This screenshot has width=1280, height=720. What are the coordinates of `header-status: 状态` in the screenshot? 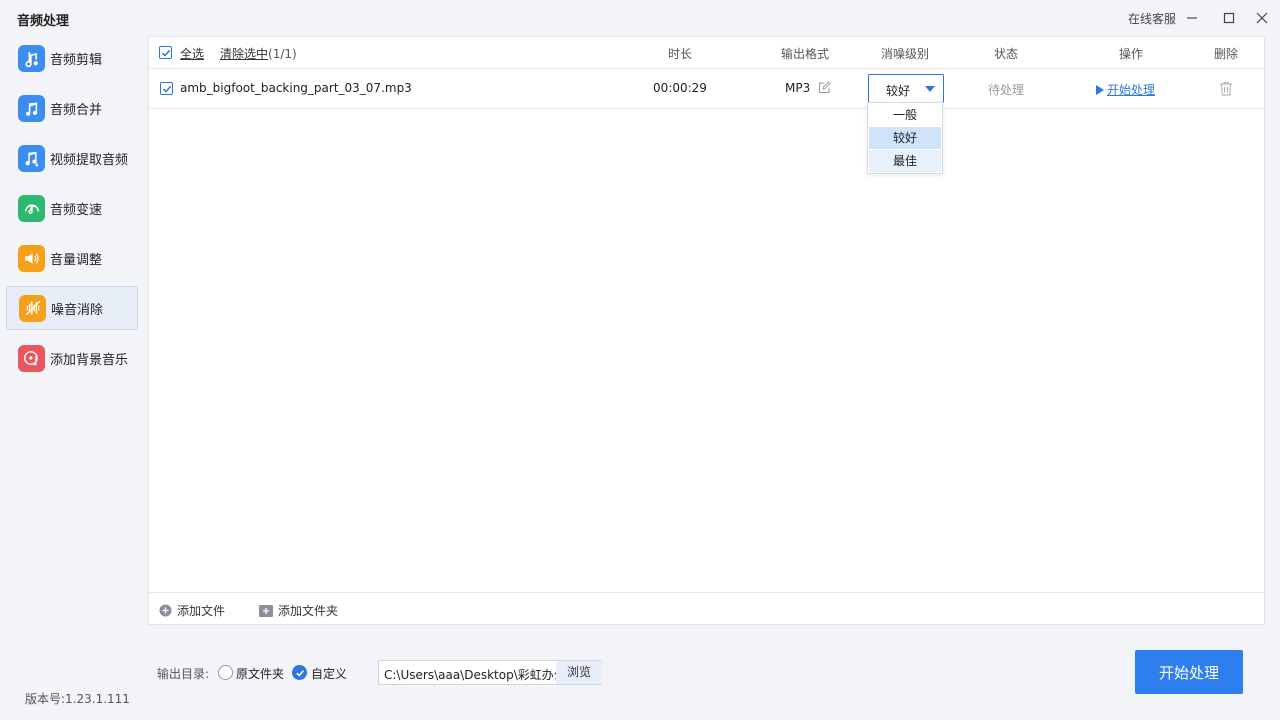 It's located at (1006, 54).